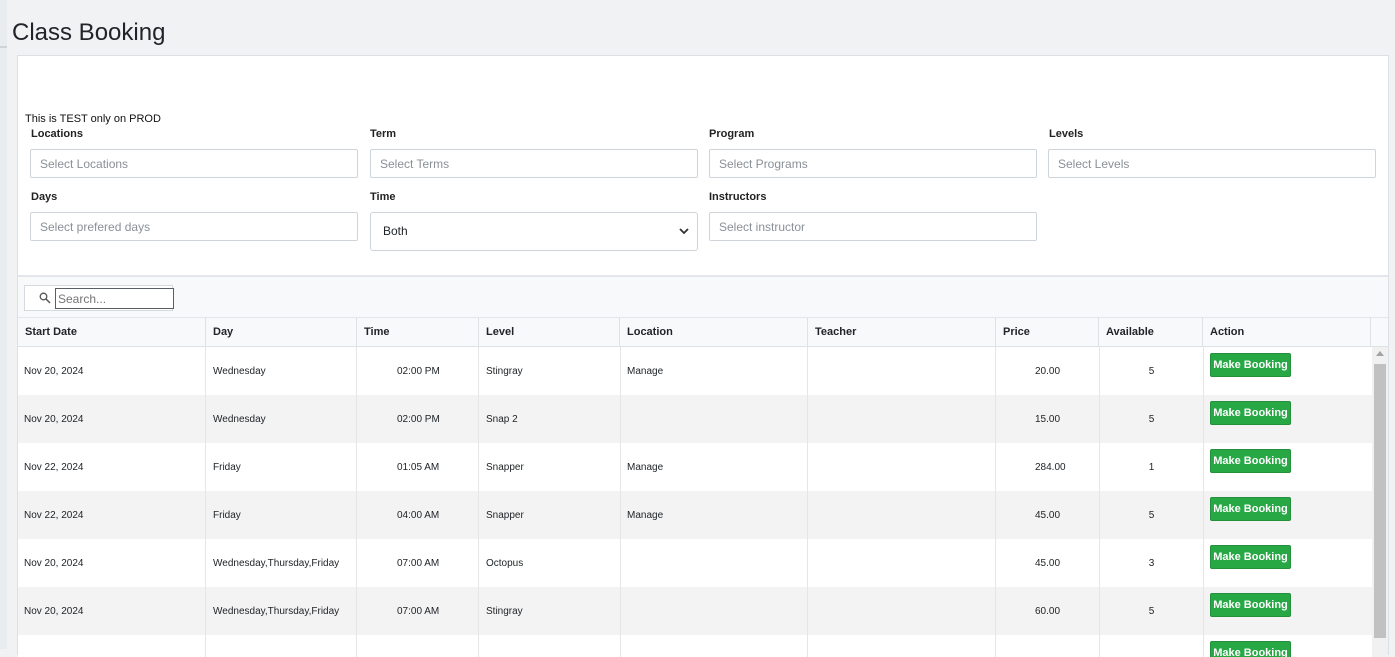  What do you see at coordinates (1048, 646) in the screenshot?
I see `cell-price` at bounding box center [1048, 646].